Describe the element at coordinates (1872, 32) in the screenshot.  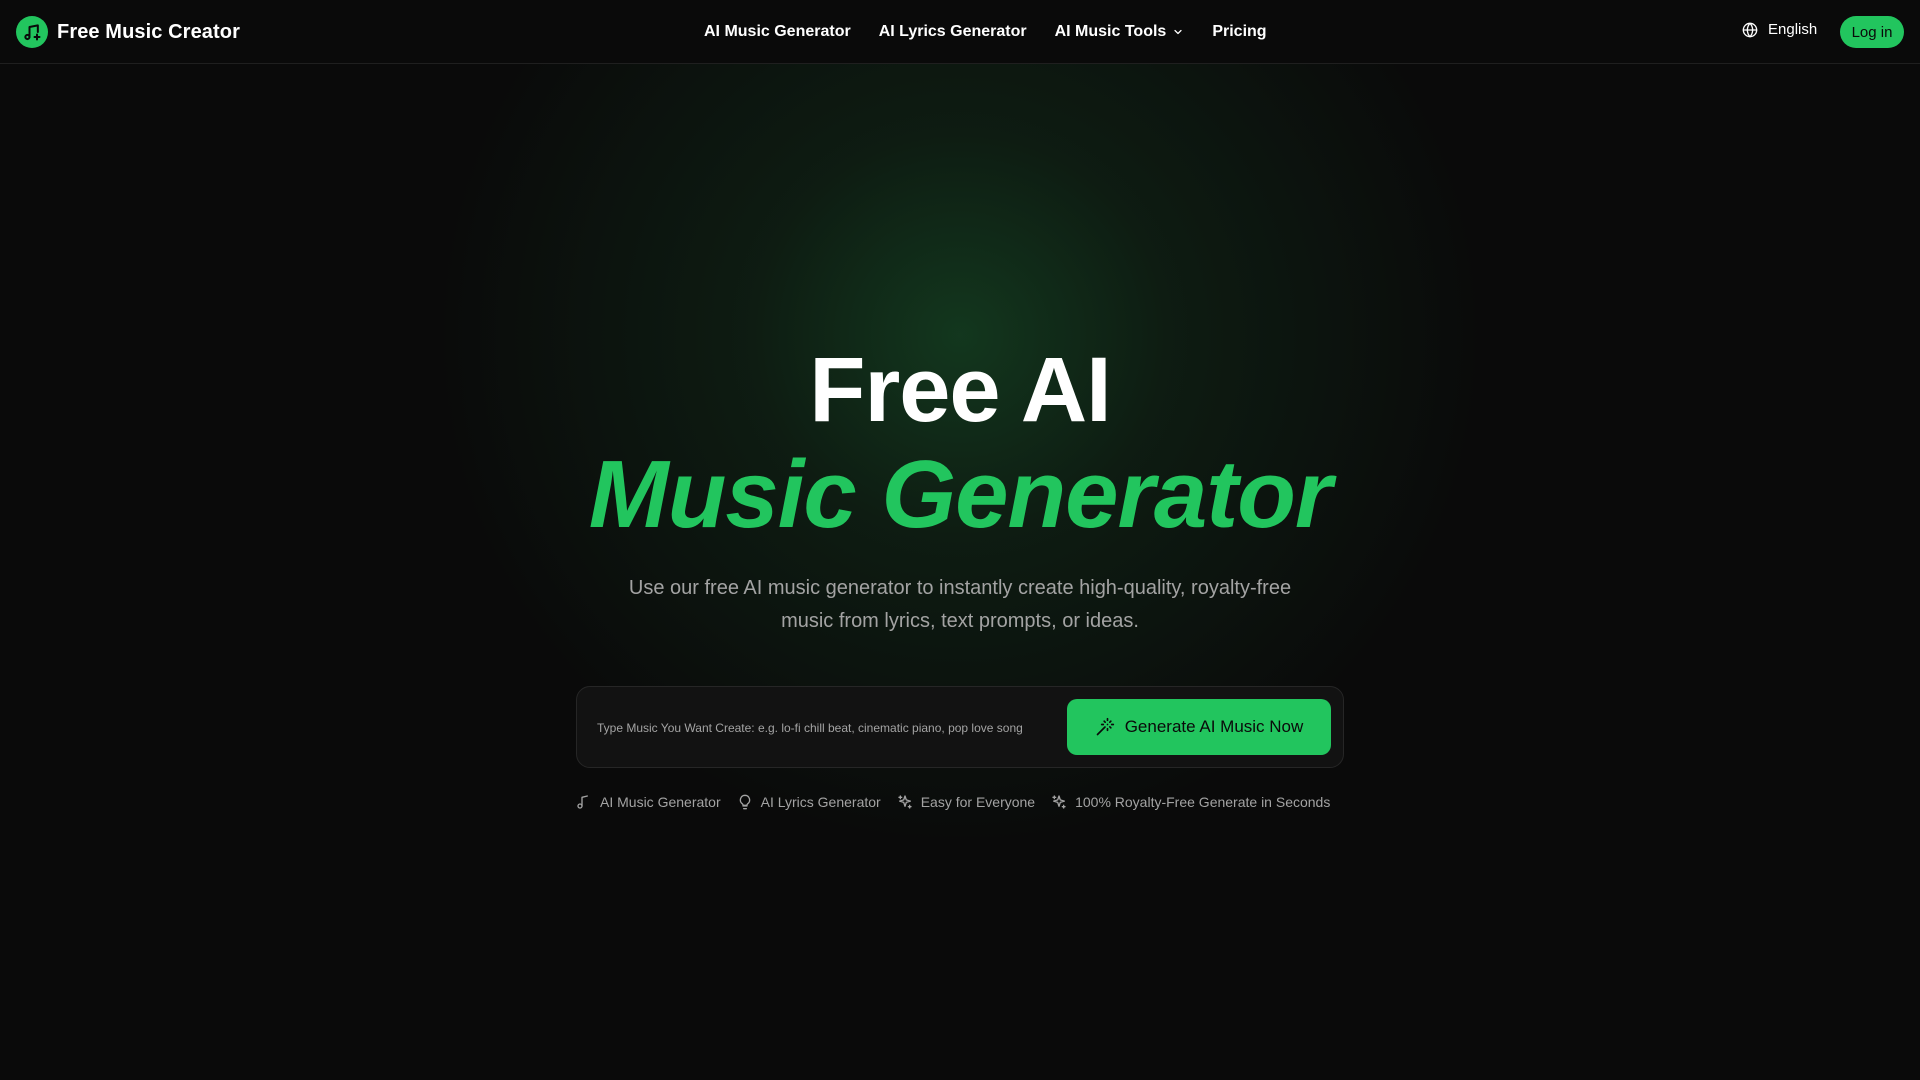
I see `login-button: Log in` at that location.